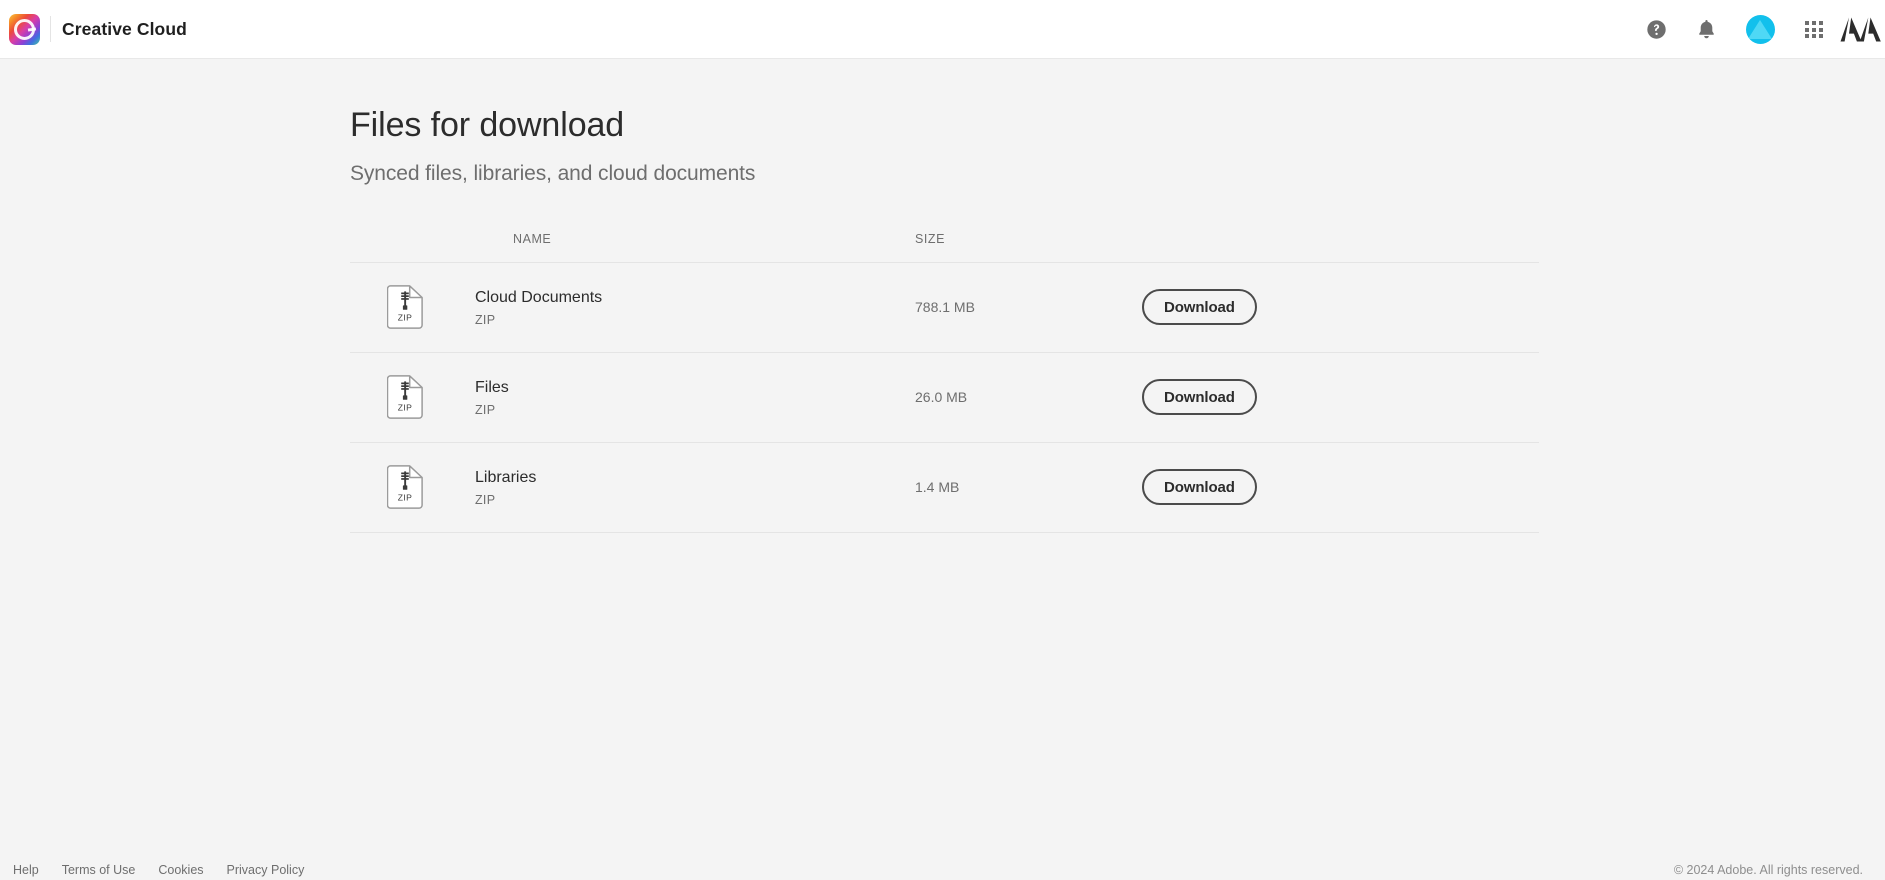 This screenshot has width=1885, height=880. What do you see at coordinates (632, 239) in the screenshot?
I see `column-header-name-cell: NAME` at bounding box center [632, 239].